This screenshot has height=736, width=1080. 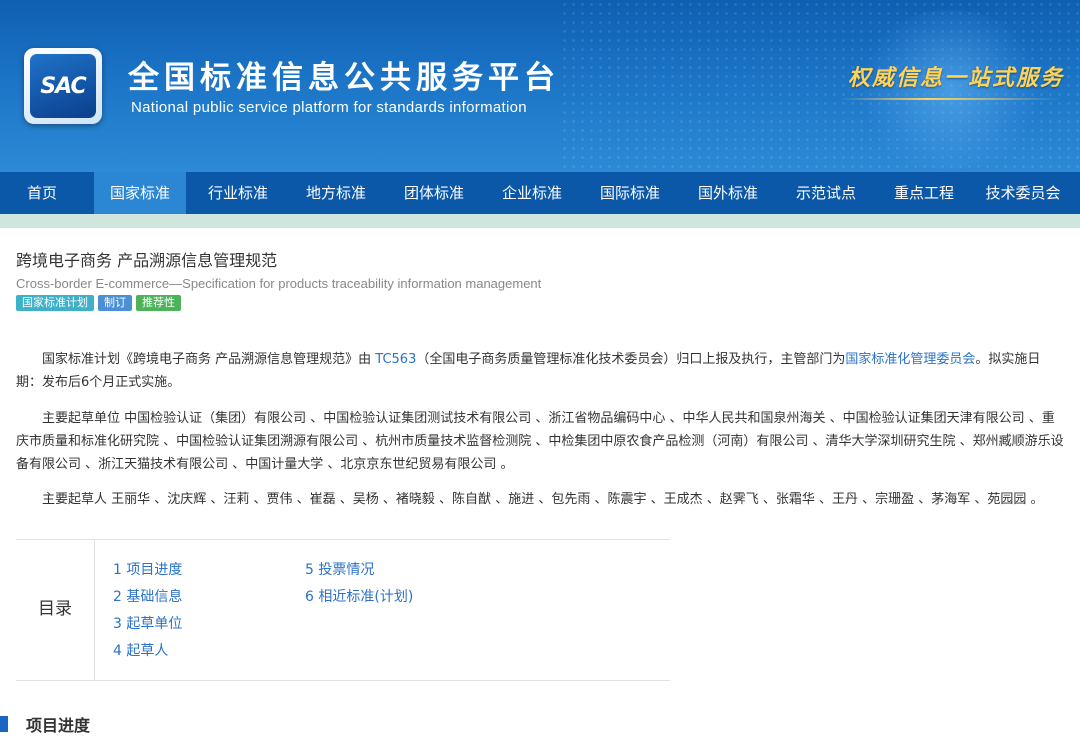 I want to click on toc-item-drafting-units: 3 起草单位, so click(x=147, y=623).